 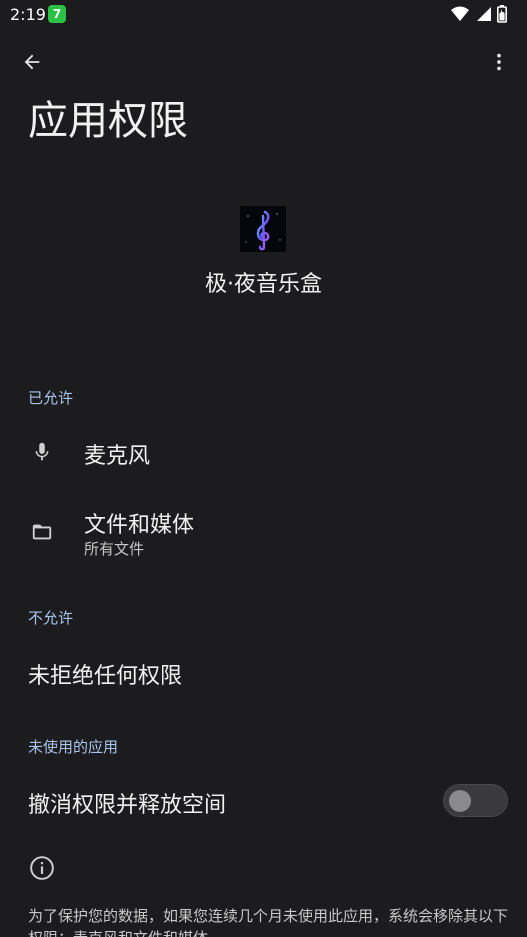 What do you see at coordinates (51, 618) in the screenshot?
I see `section-header-not-allowed: 不允许` at bounding box center [51, 618].